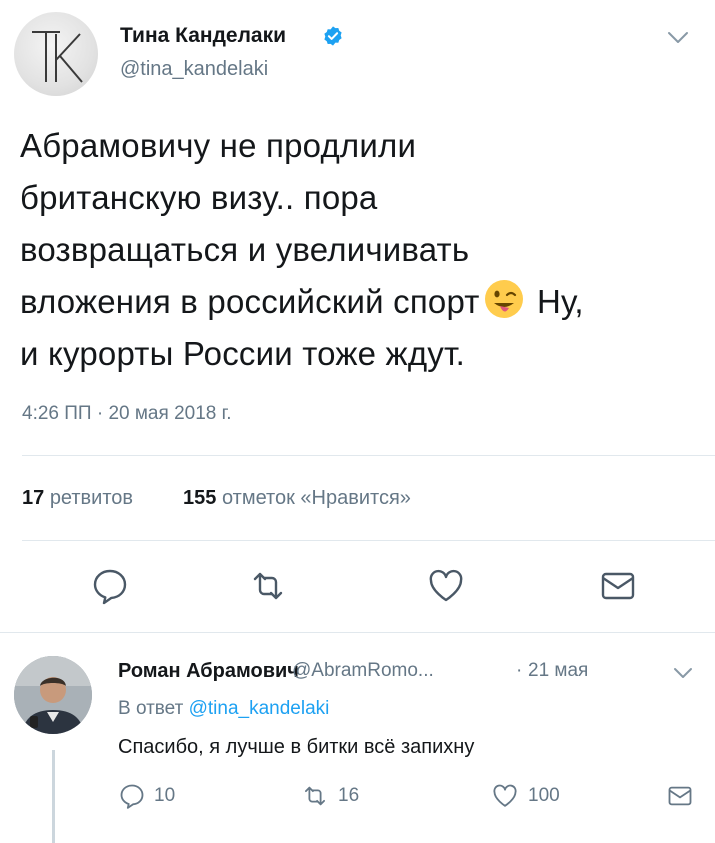 The height and width of the screenshot is (843, 715). I want to click on reply-retweets-count: 16, so click(349, 795).